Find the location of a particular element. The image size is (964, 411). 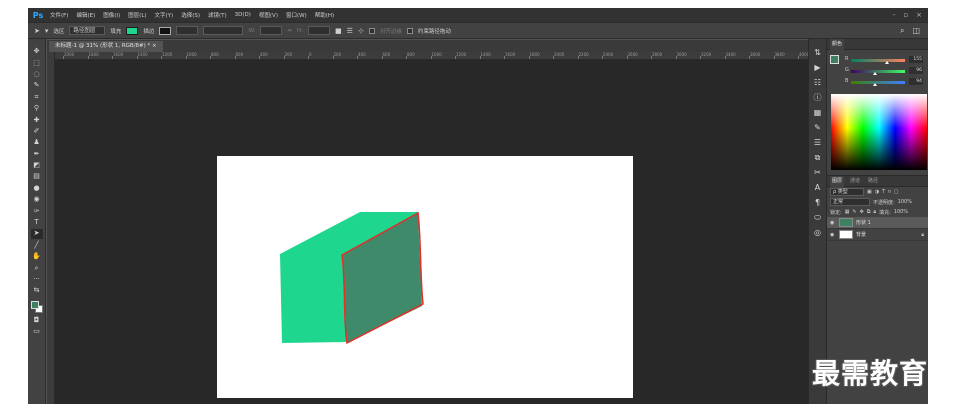

menu-file: 文件(F) is located at coordinates (59, 15).